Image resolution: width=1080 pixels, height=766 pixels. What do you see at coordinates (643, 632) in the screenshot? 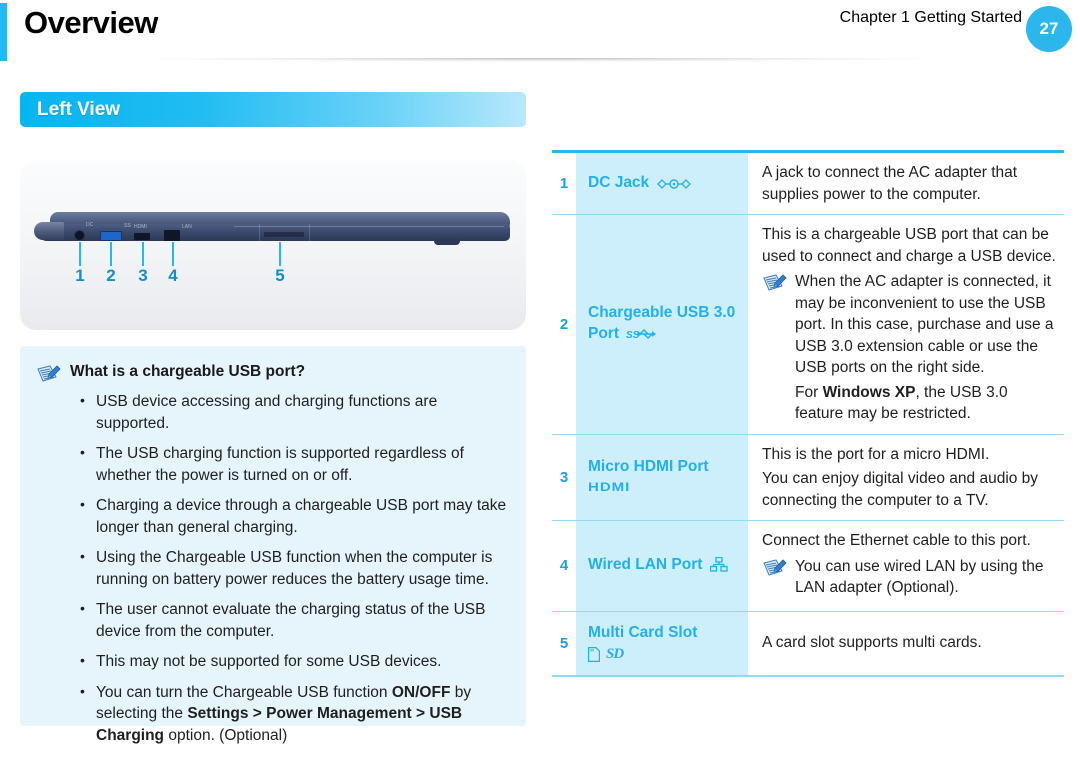
I see `row-label-text: Multi Card Slot` at bounding box center [643, 632].